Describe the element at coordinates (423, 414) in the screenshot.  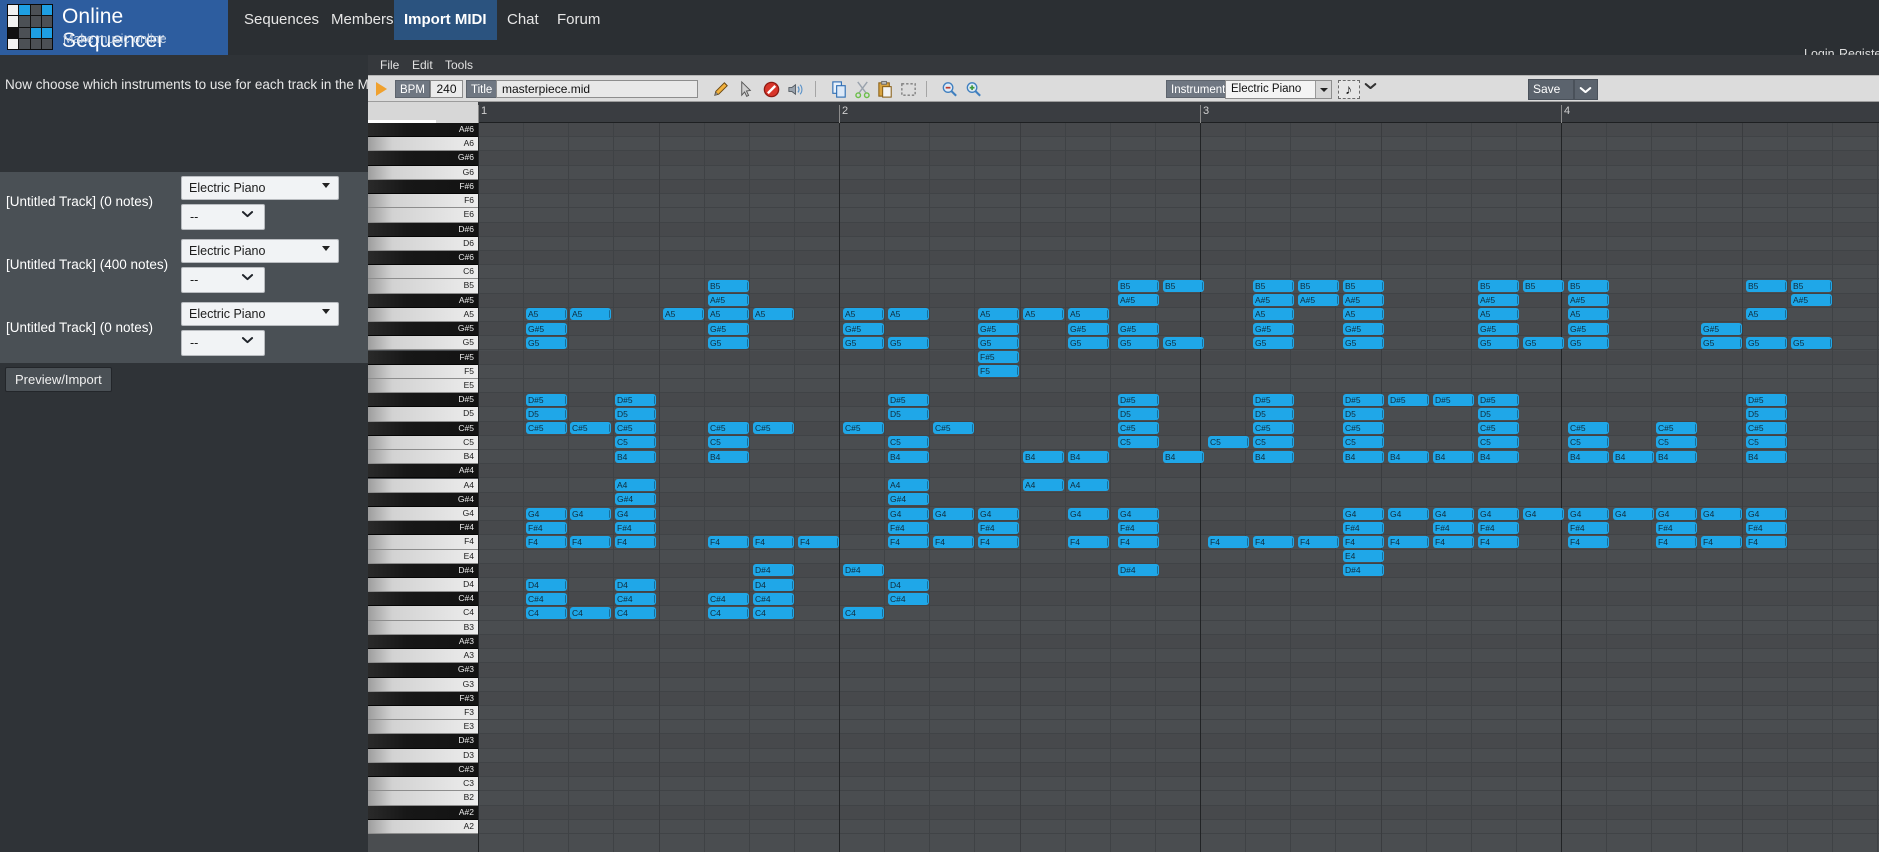
I see `piano-key-D5: D5` at that location.